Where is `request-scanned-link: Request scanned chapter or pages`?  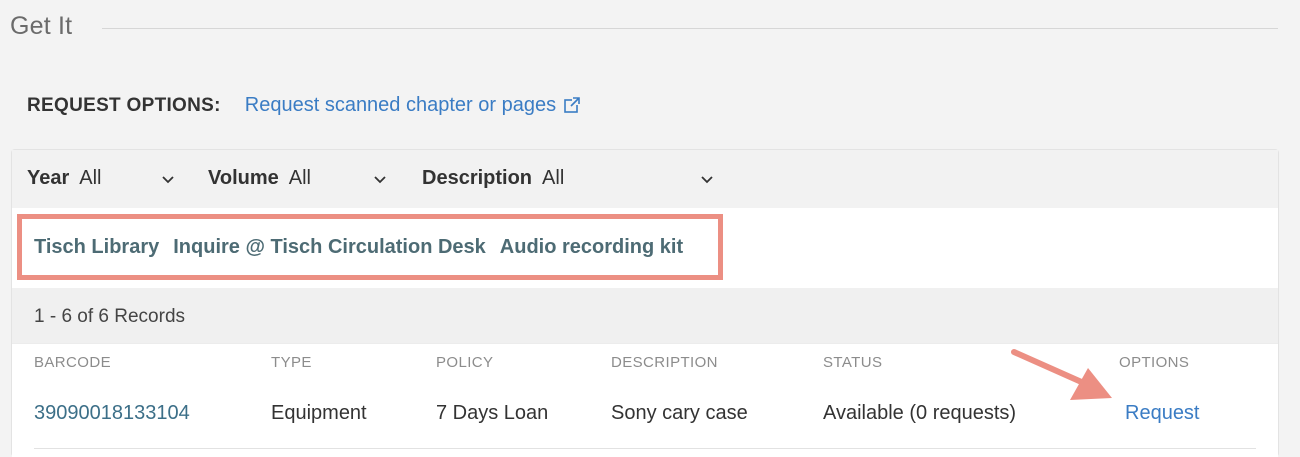
request-scanned-link: Request scanned chapter or pages is located at coordinates (413, 105).